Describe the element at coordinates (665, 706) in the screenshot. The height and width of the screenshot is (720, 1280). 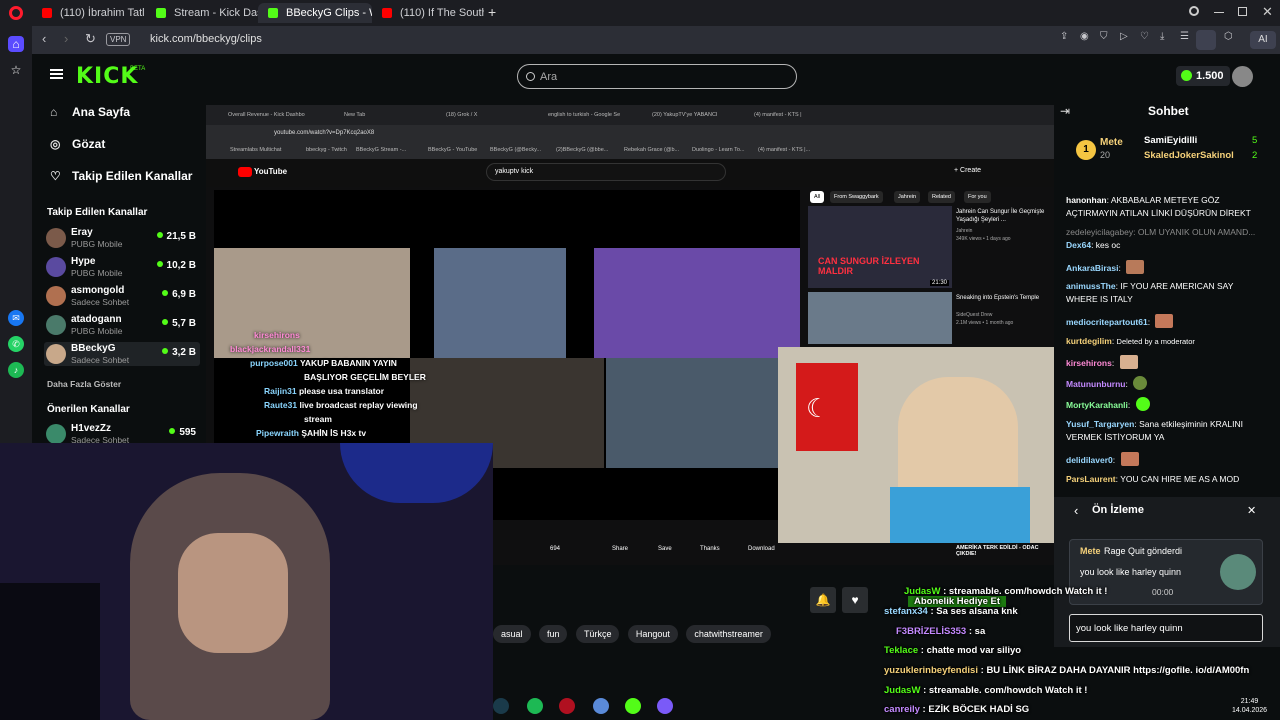
I see `discord-icon` at that location.